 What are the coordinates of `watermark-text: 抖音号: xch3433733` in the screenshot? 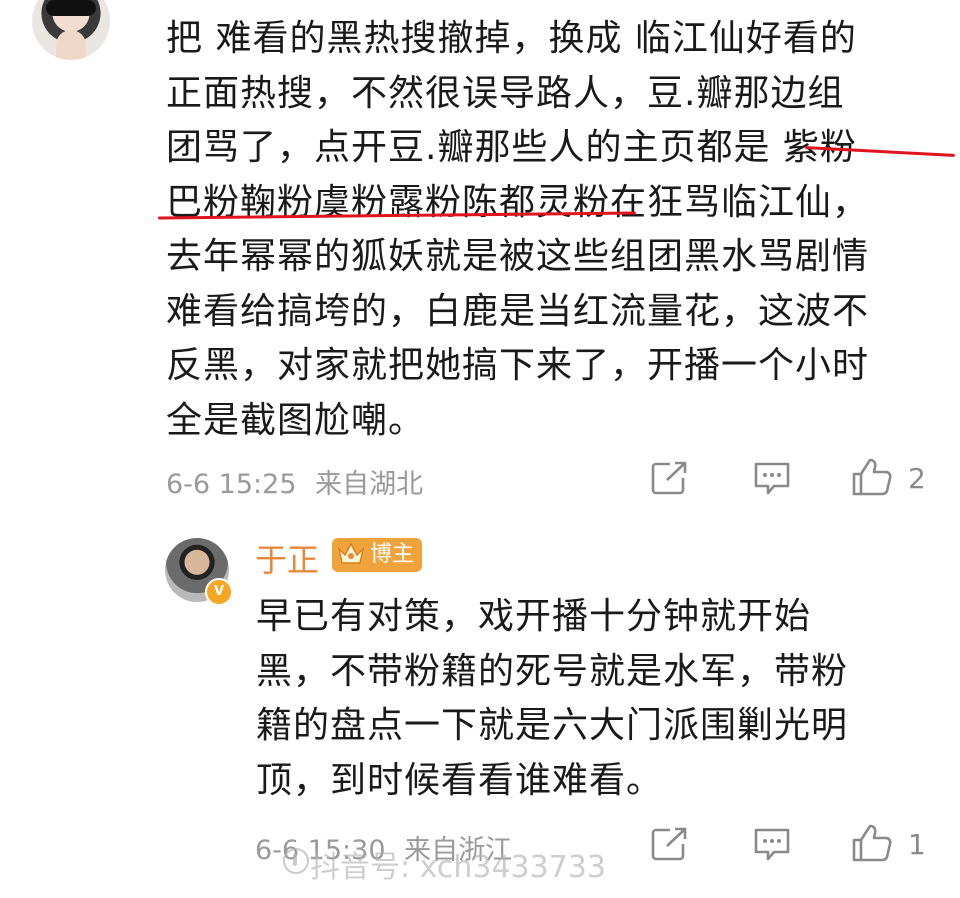 It's located at (458, 867).